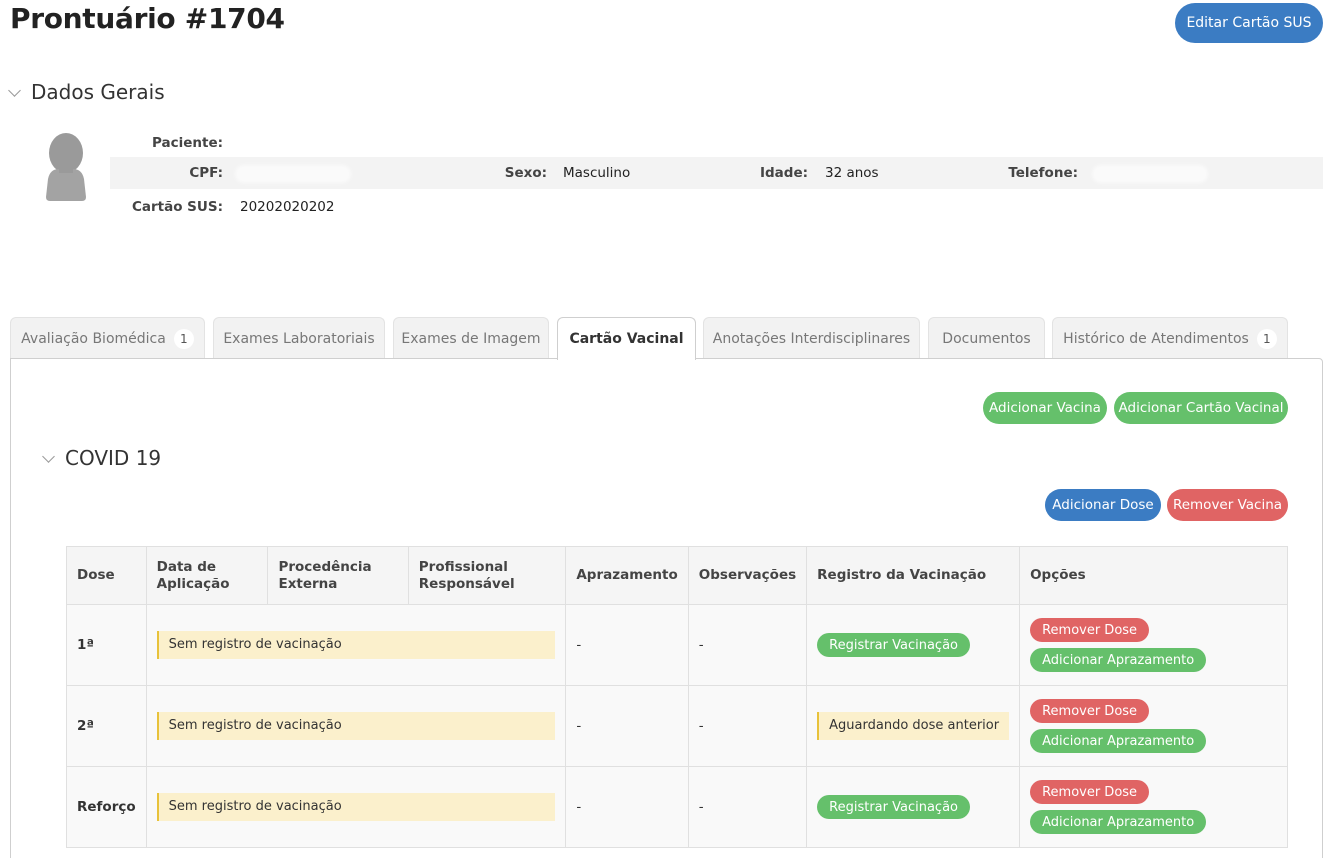 The height and width of the screenshot is (858, 1327). Describe the element at coordinates (410, 207) in the screenshot. I see `sus-row: Cartão SUS: 20202020202` at that location.